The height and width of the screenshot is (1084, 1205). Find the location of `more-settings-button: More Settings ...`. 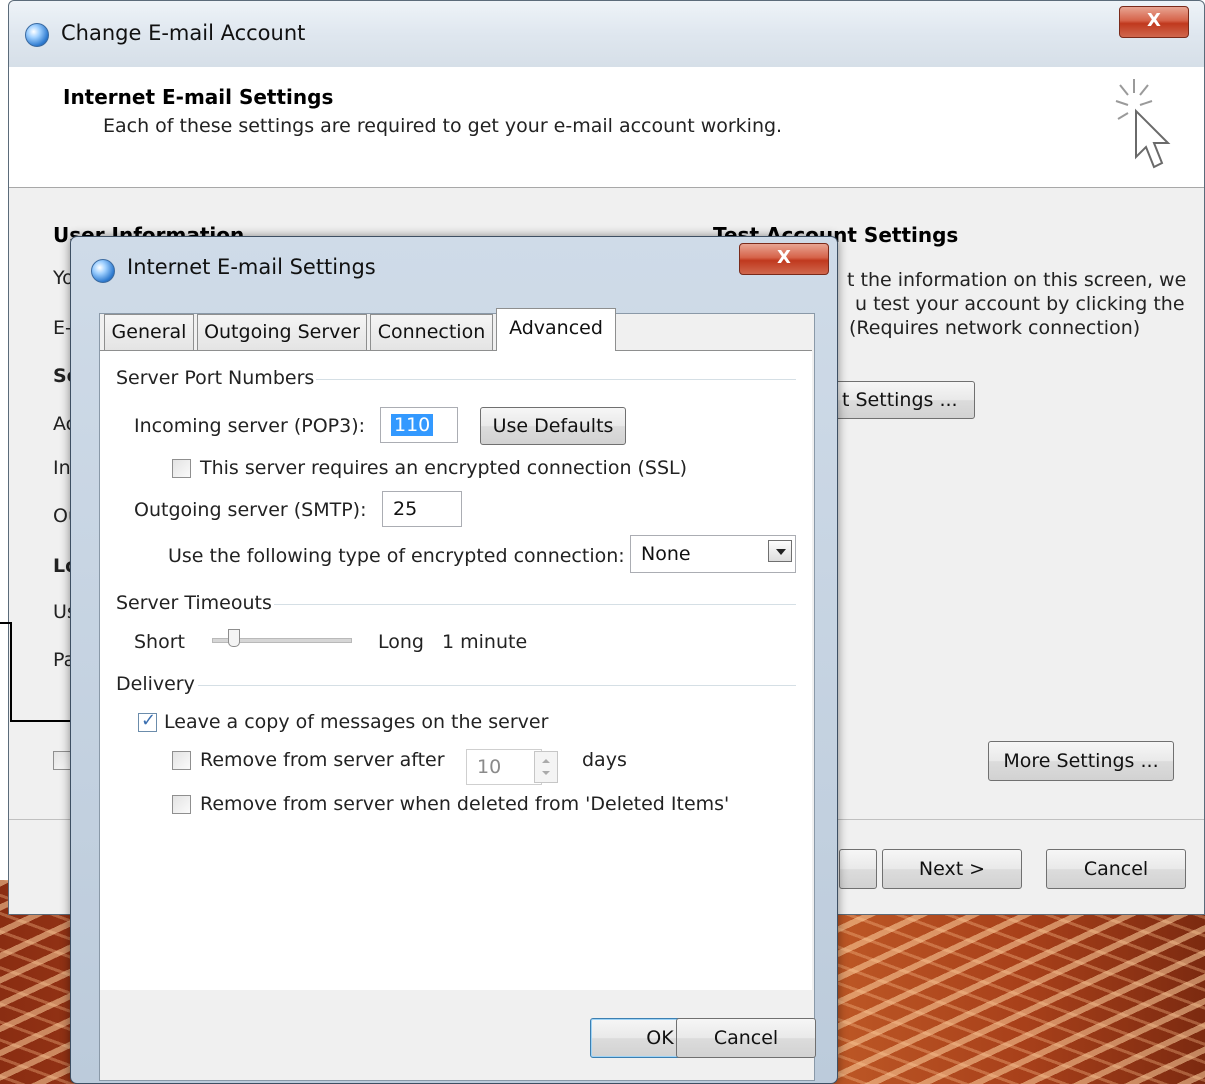

more-settings-button: More Settings ... is located at coordinates (1081, 761).